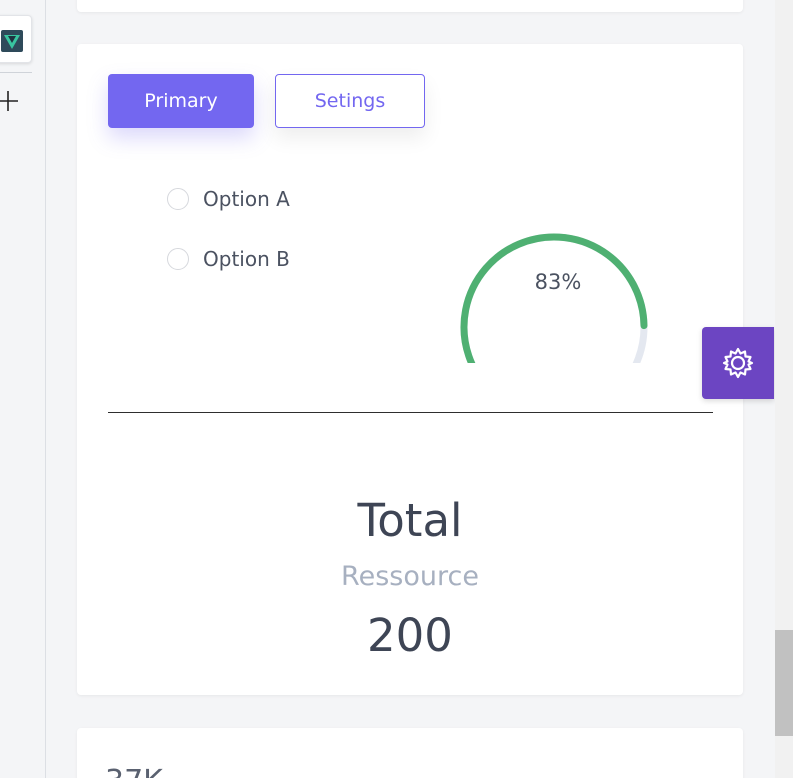 Image resolution: width=793 pixels, height=778 pixels. I want to click on total-subtitle: Ressource, so click(410, 576).